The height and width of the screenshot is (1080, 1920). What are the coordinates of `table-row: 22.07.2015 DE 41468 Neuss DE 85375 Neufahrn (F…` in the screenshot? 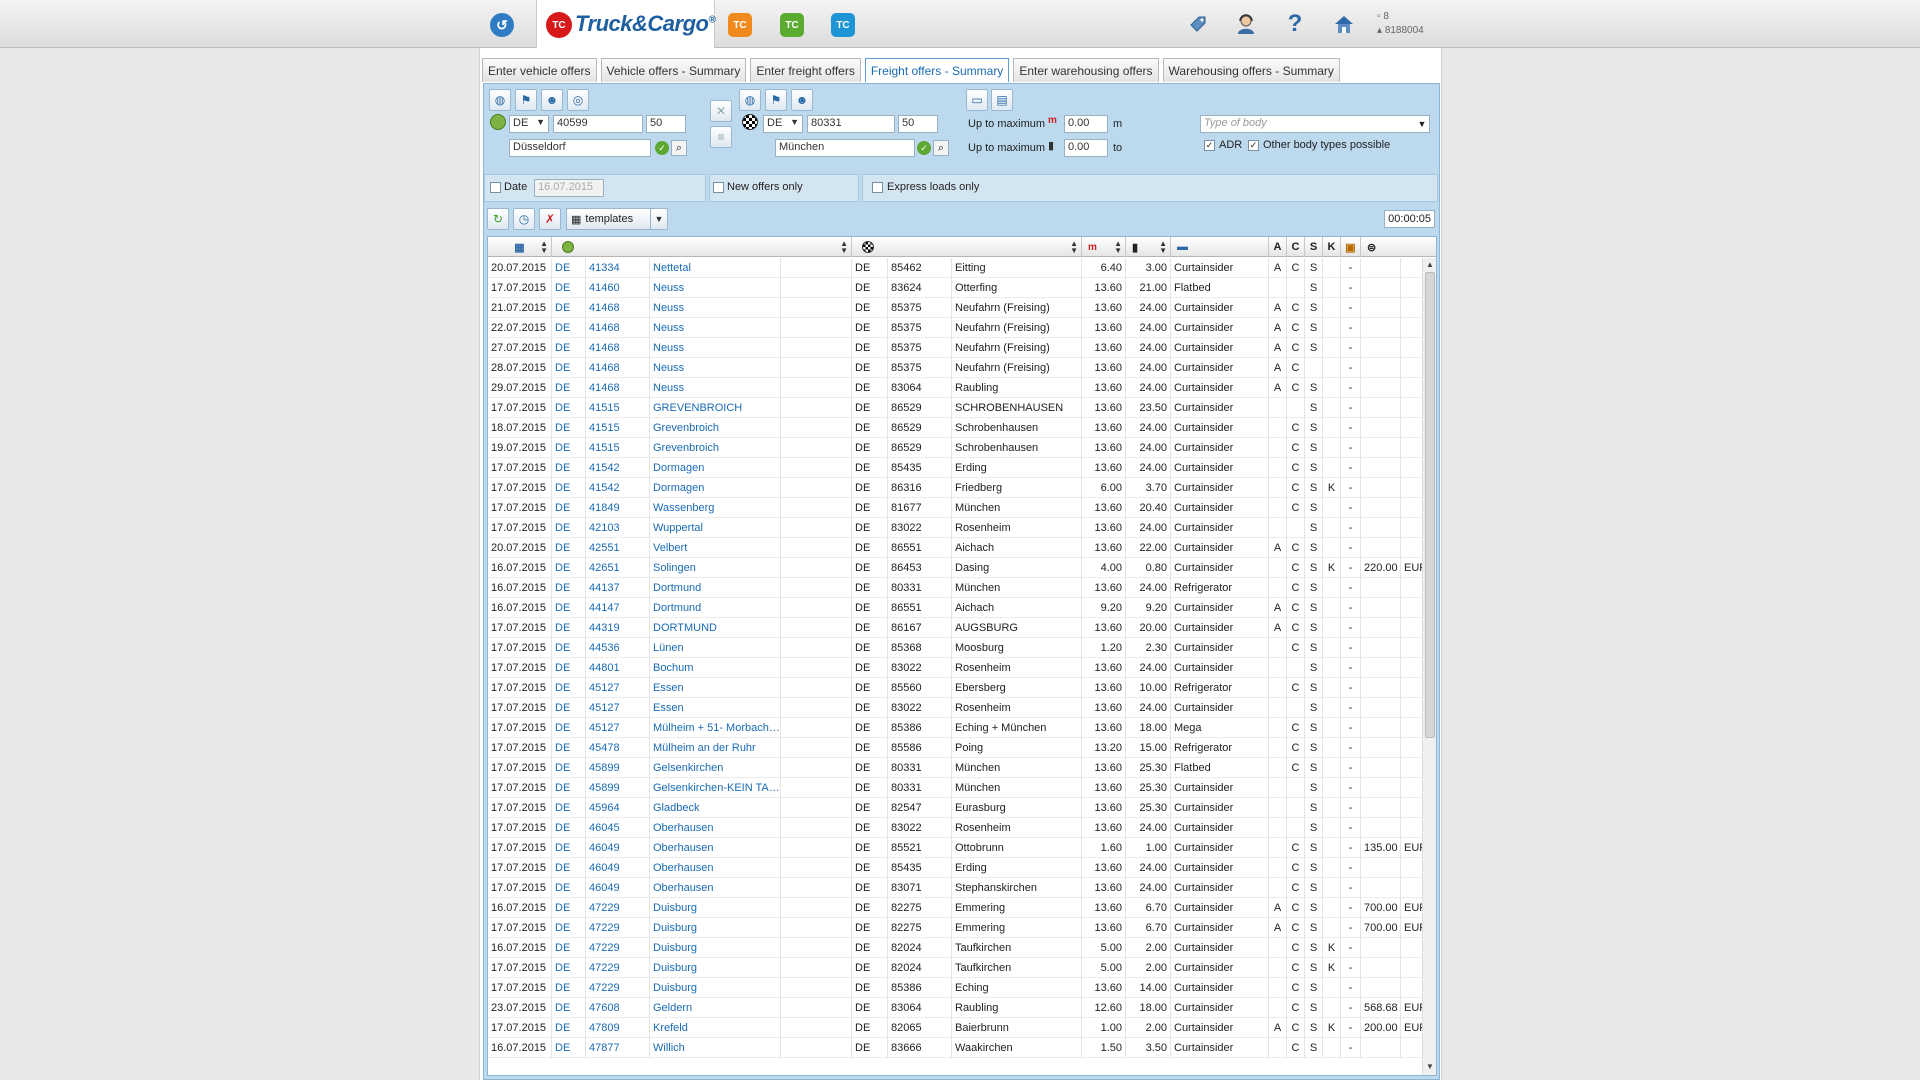 It's located at (962, 328).